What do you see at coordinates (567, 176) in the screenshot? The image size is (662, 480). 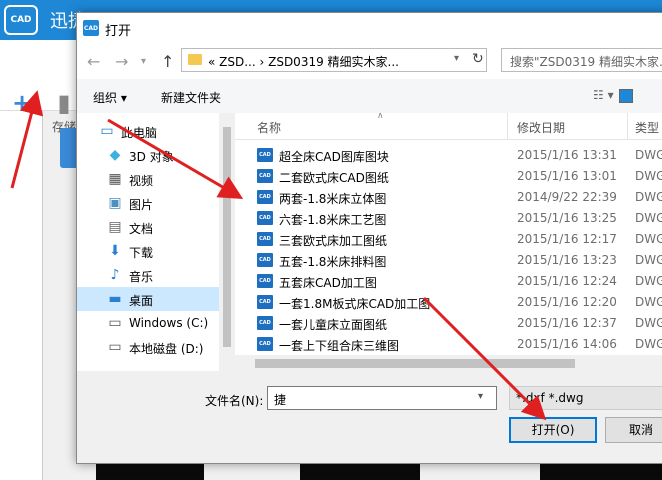 I see `file-date: 2015/1/16 13:01` at bounding box center [567, 176].